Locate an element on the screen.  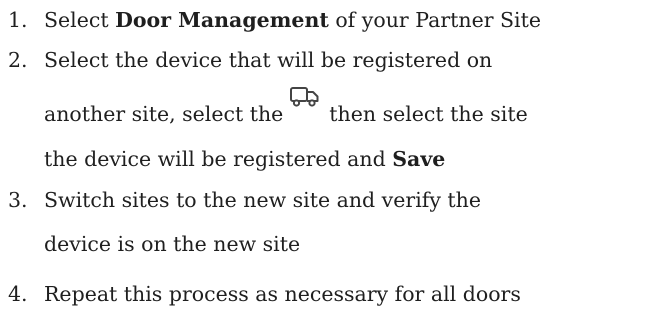
truck-icon-graphic is located at coordinates (304, 97).